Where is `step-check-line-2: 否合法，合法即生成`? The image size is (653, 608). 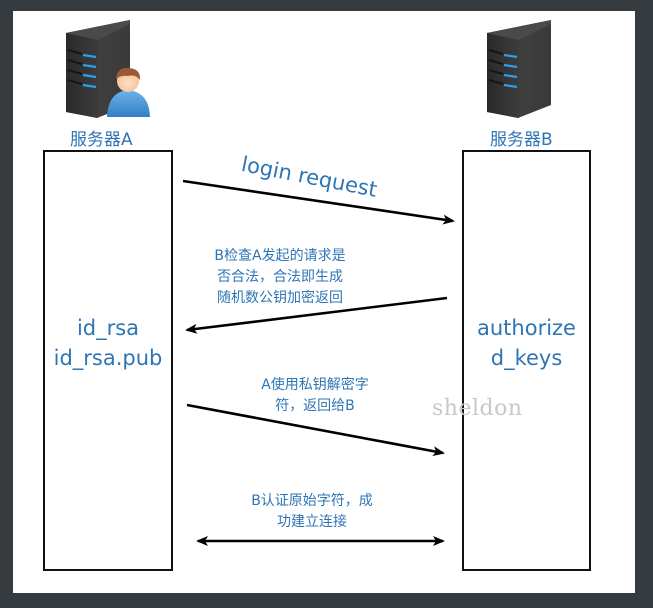
step-check-line-2: 否合法，合法即生成 is located at coordinates (280, 277).